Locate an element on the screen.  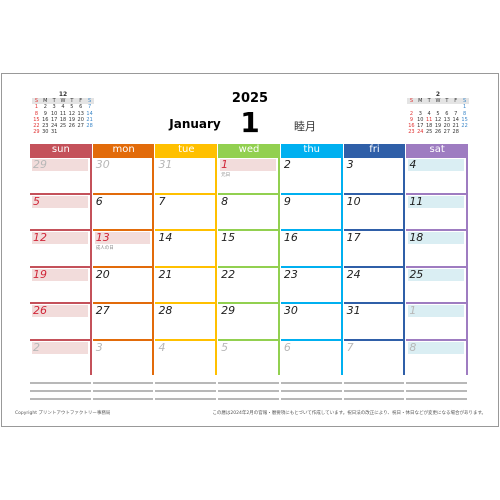
mini-day: 27 is located at coordinates (447, 132).